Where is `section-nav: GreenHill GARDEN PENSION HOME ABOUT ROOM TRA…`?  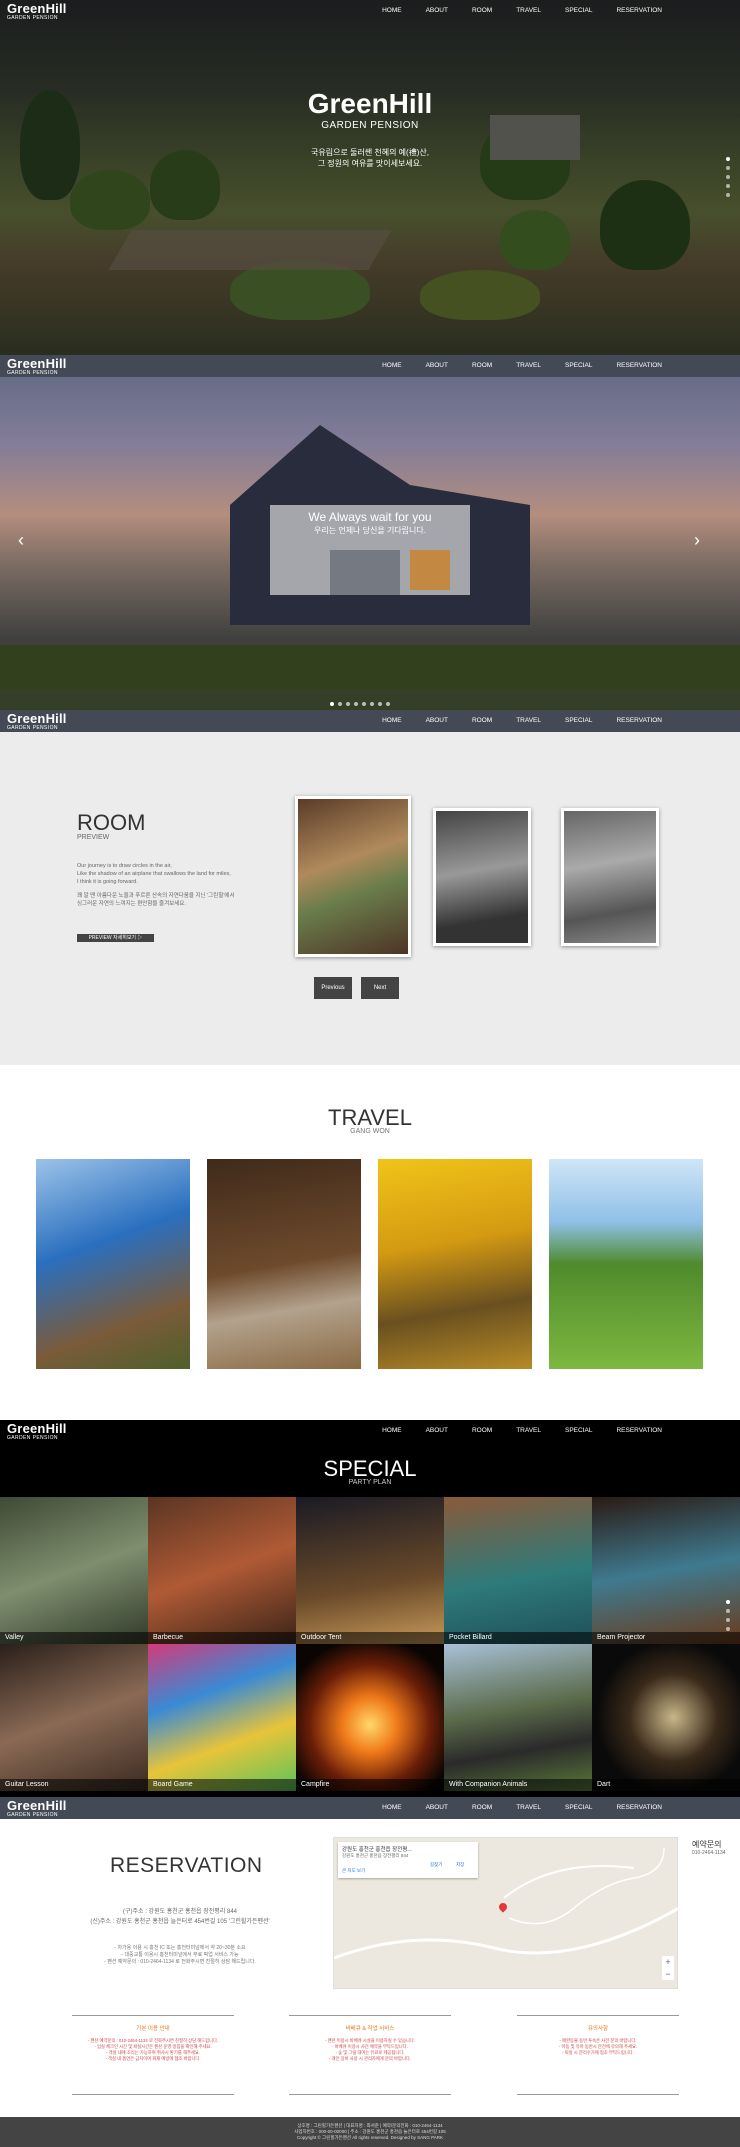
section-nav: GreenHill GARDEN PENSION HOME ABOUT ROOM TRA… is located at coordinates (370, 366).